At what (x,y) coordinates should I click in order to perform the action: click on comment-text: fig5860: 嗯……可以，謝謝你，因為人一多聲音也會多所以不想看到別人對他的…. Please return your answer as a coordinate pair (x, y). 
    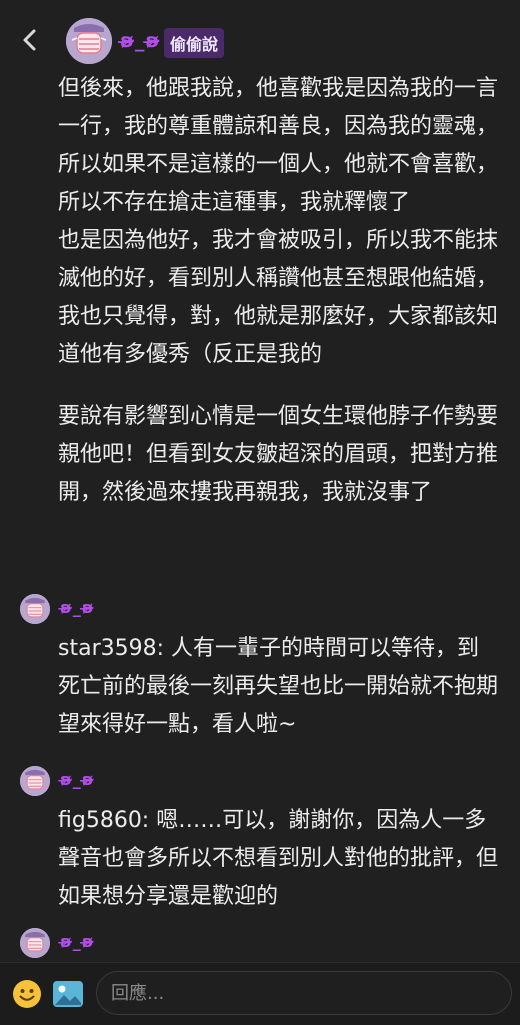
    Looking at the image, I should click on (278, 858).